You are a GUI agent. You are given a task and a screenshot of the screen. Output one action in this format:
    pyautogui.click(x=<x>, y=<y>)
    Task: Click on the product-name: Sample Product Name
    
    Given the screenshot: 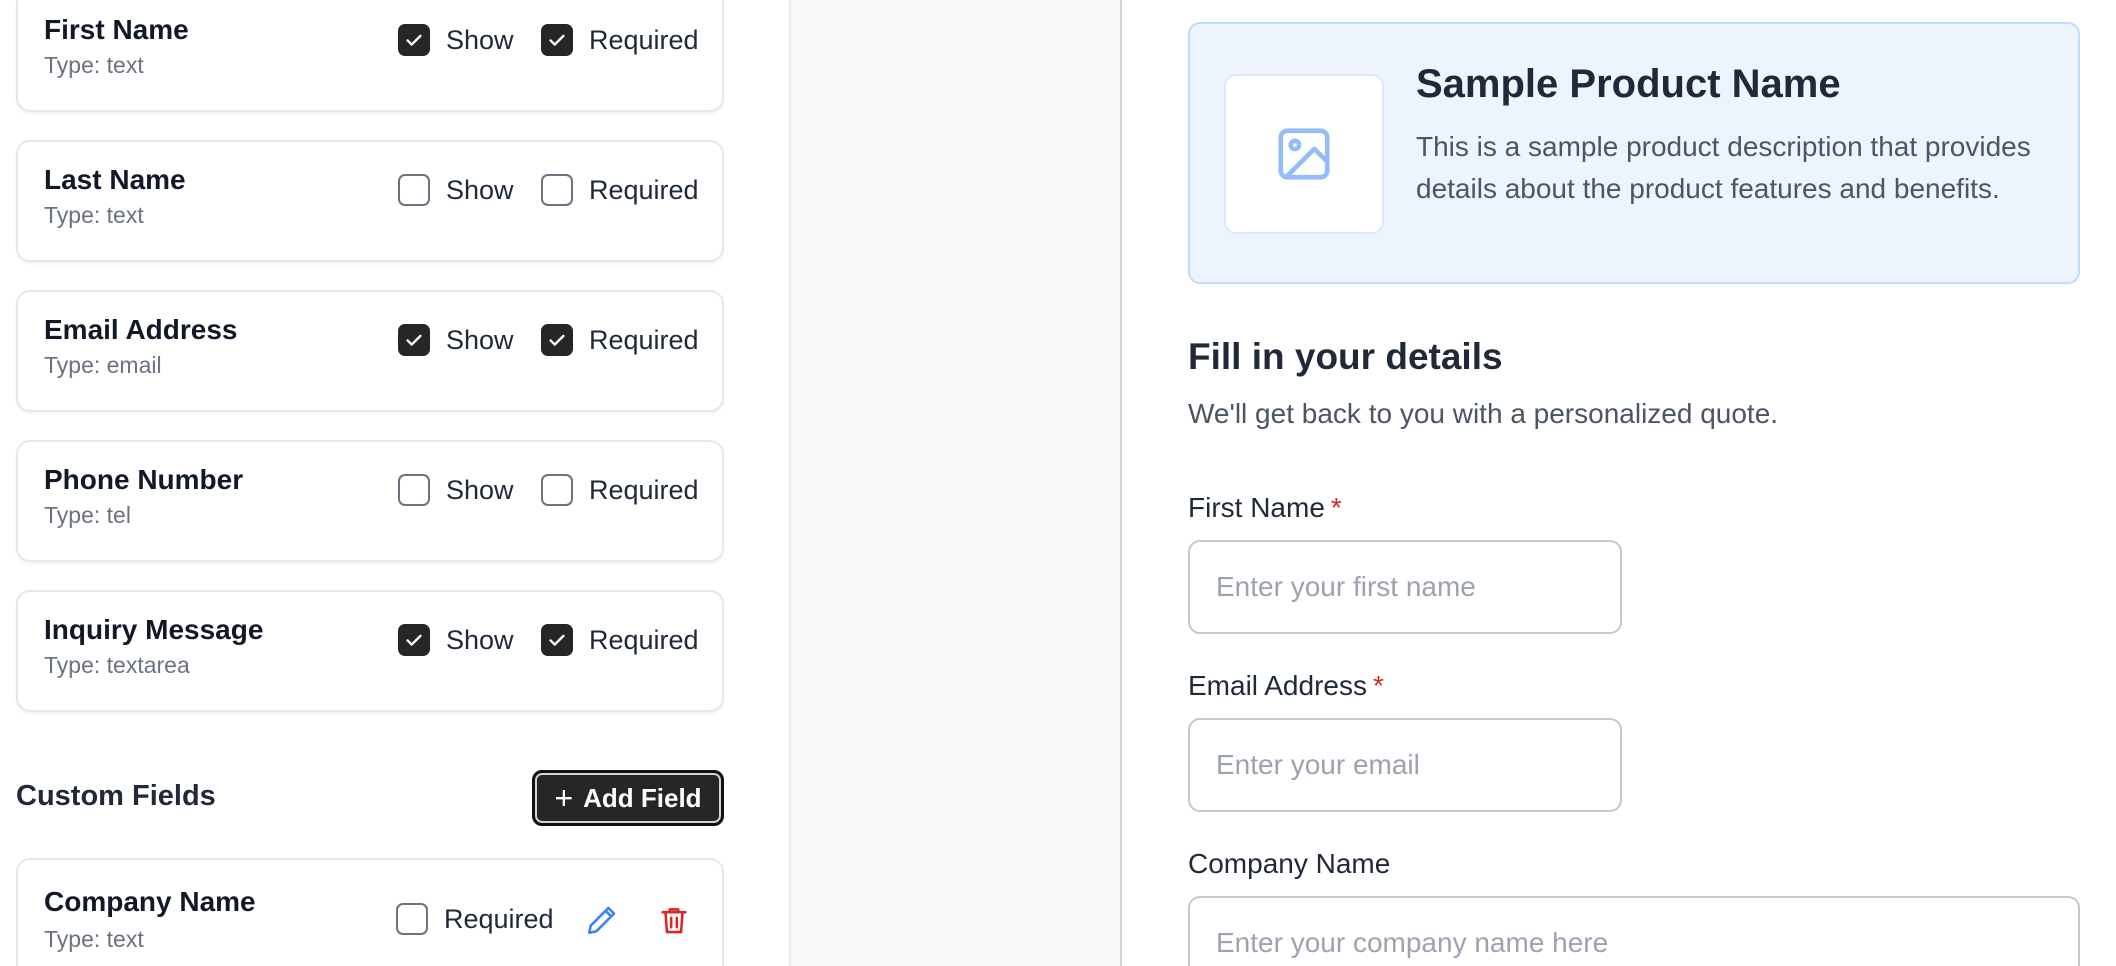 What is the action you would take?
    pyautogui.click(x=1628, y=84)
    